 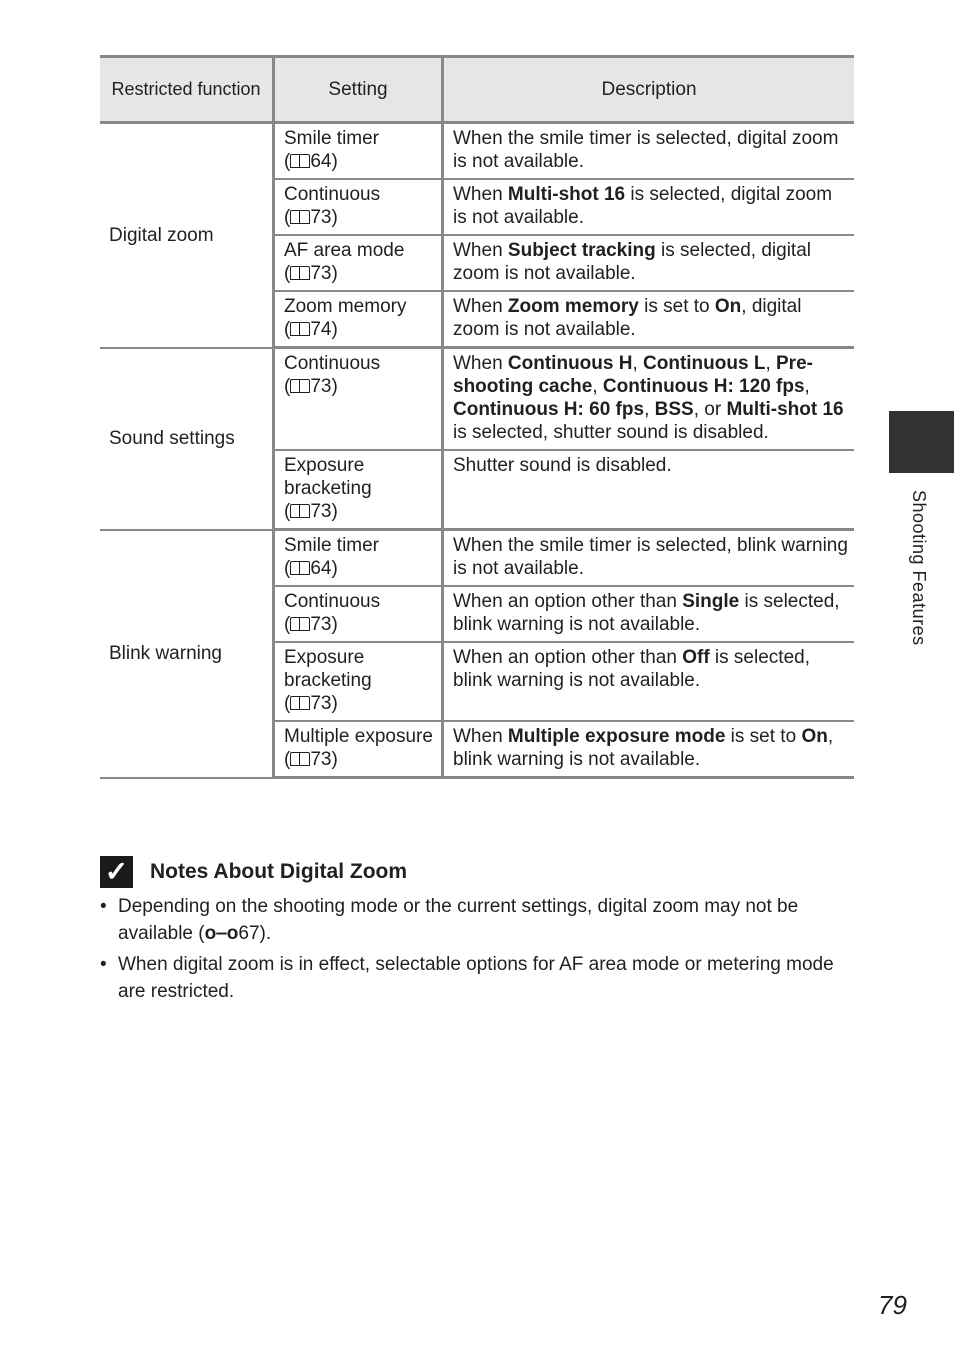 I want to click on setting-cell: Multiple exposure(73), so click(x=357, y=750).